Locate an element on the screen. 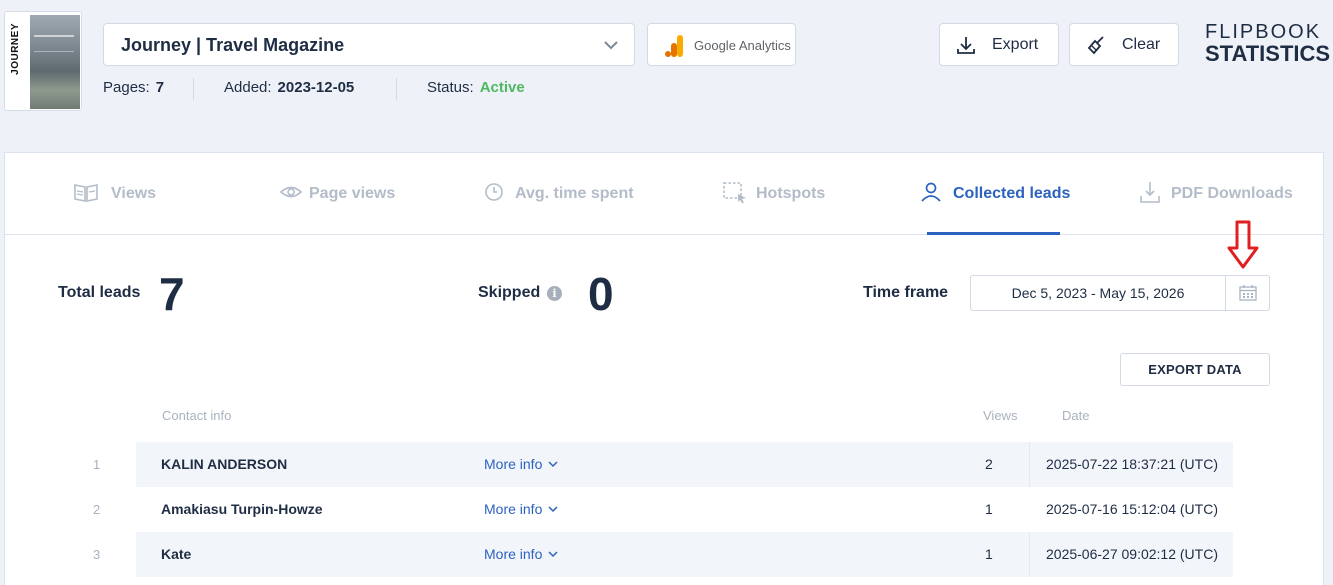  column-header-date: Date is located at coordinates (1076, 415).